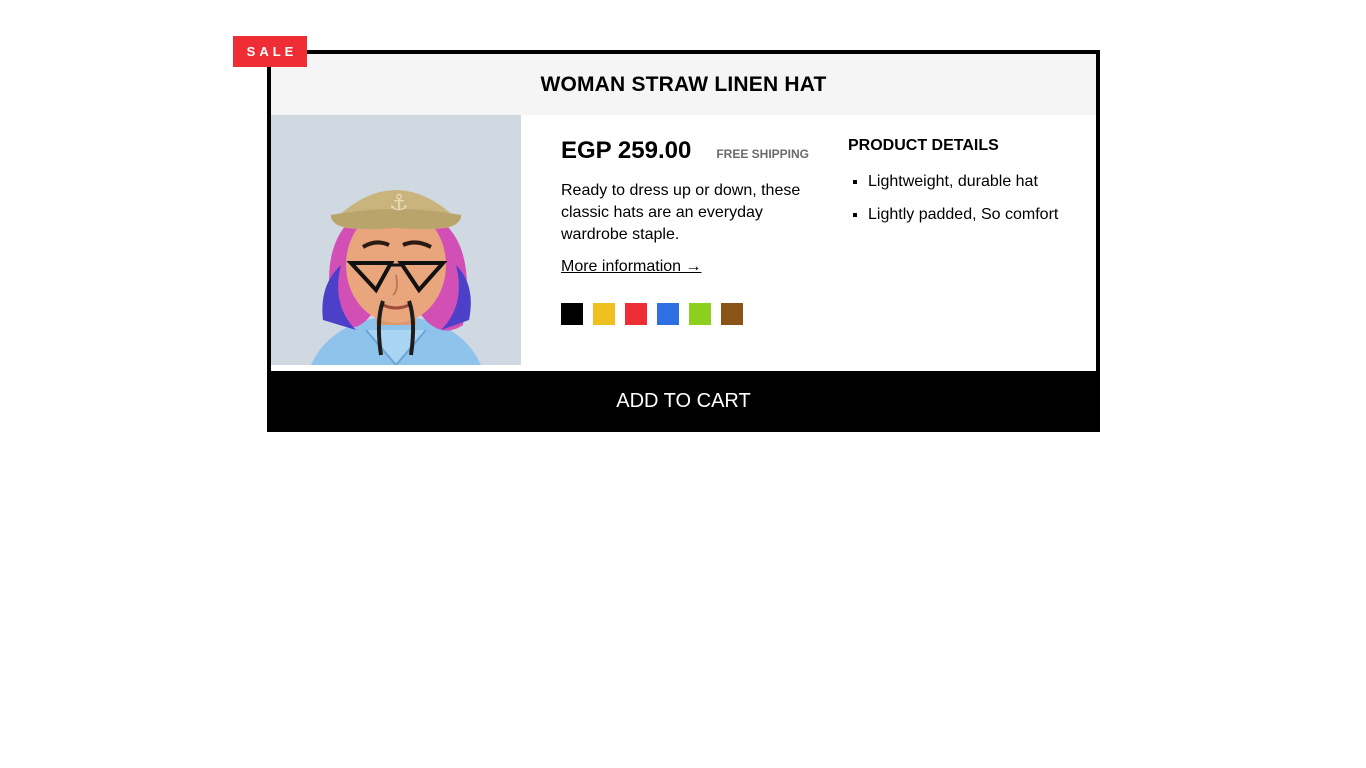 The width and height of the screenshot is (1366, 768). What do you see at coordinates (763, 154) in the screenshot?
I see `shipping-label: FREE SHIPPING` at bounding box center [763, 154].